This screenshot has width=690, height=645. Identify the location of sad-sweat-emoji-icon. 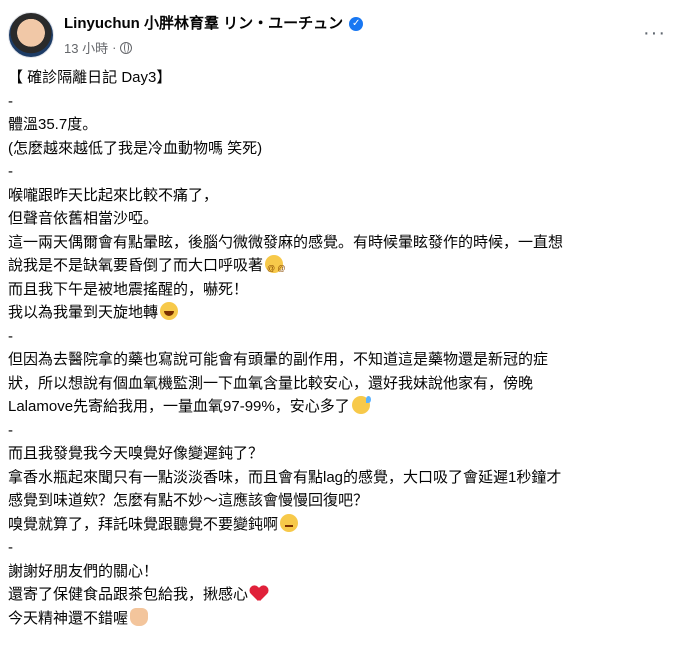
(289, 522).